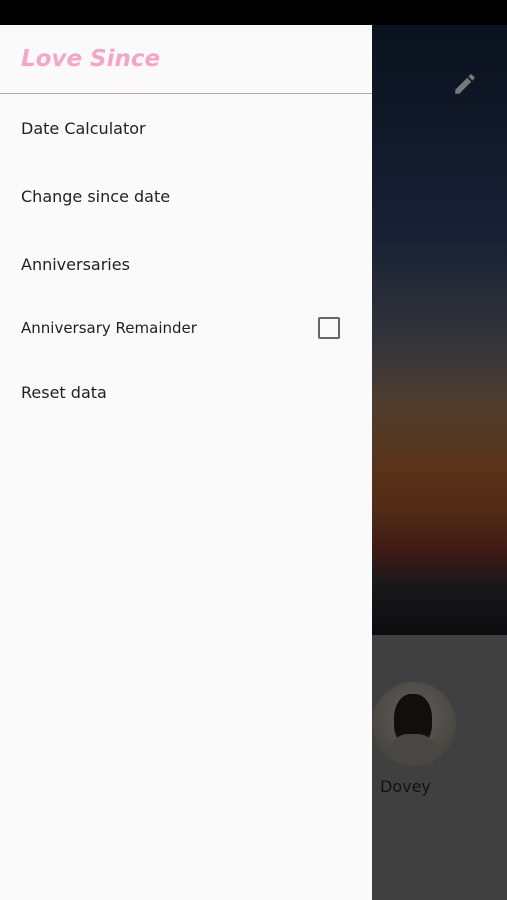 The height and width of the screenshot is (900, 507). I want to click on app-title: Love Since, so click(91, 59).